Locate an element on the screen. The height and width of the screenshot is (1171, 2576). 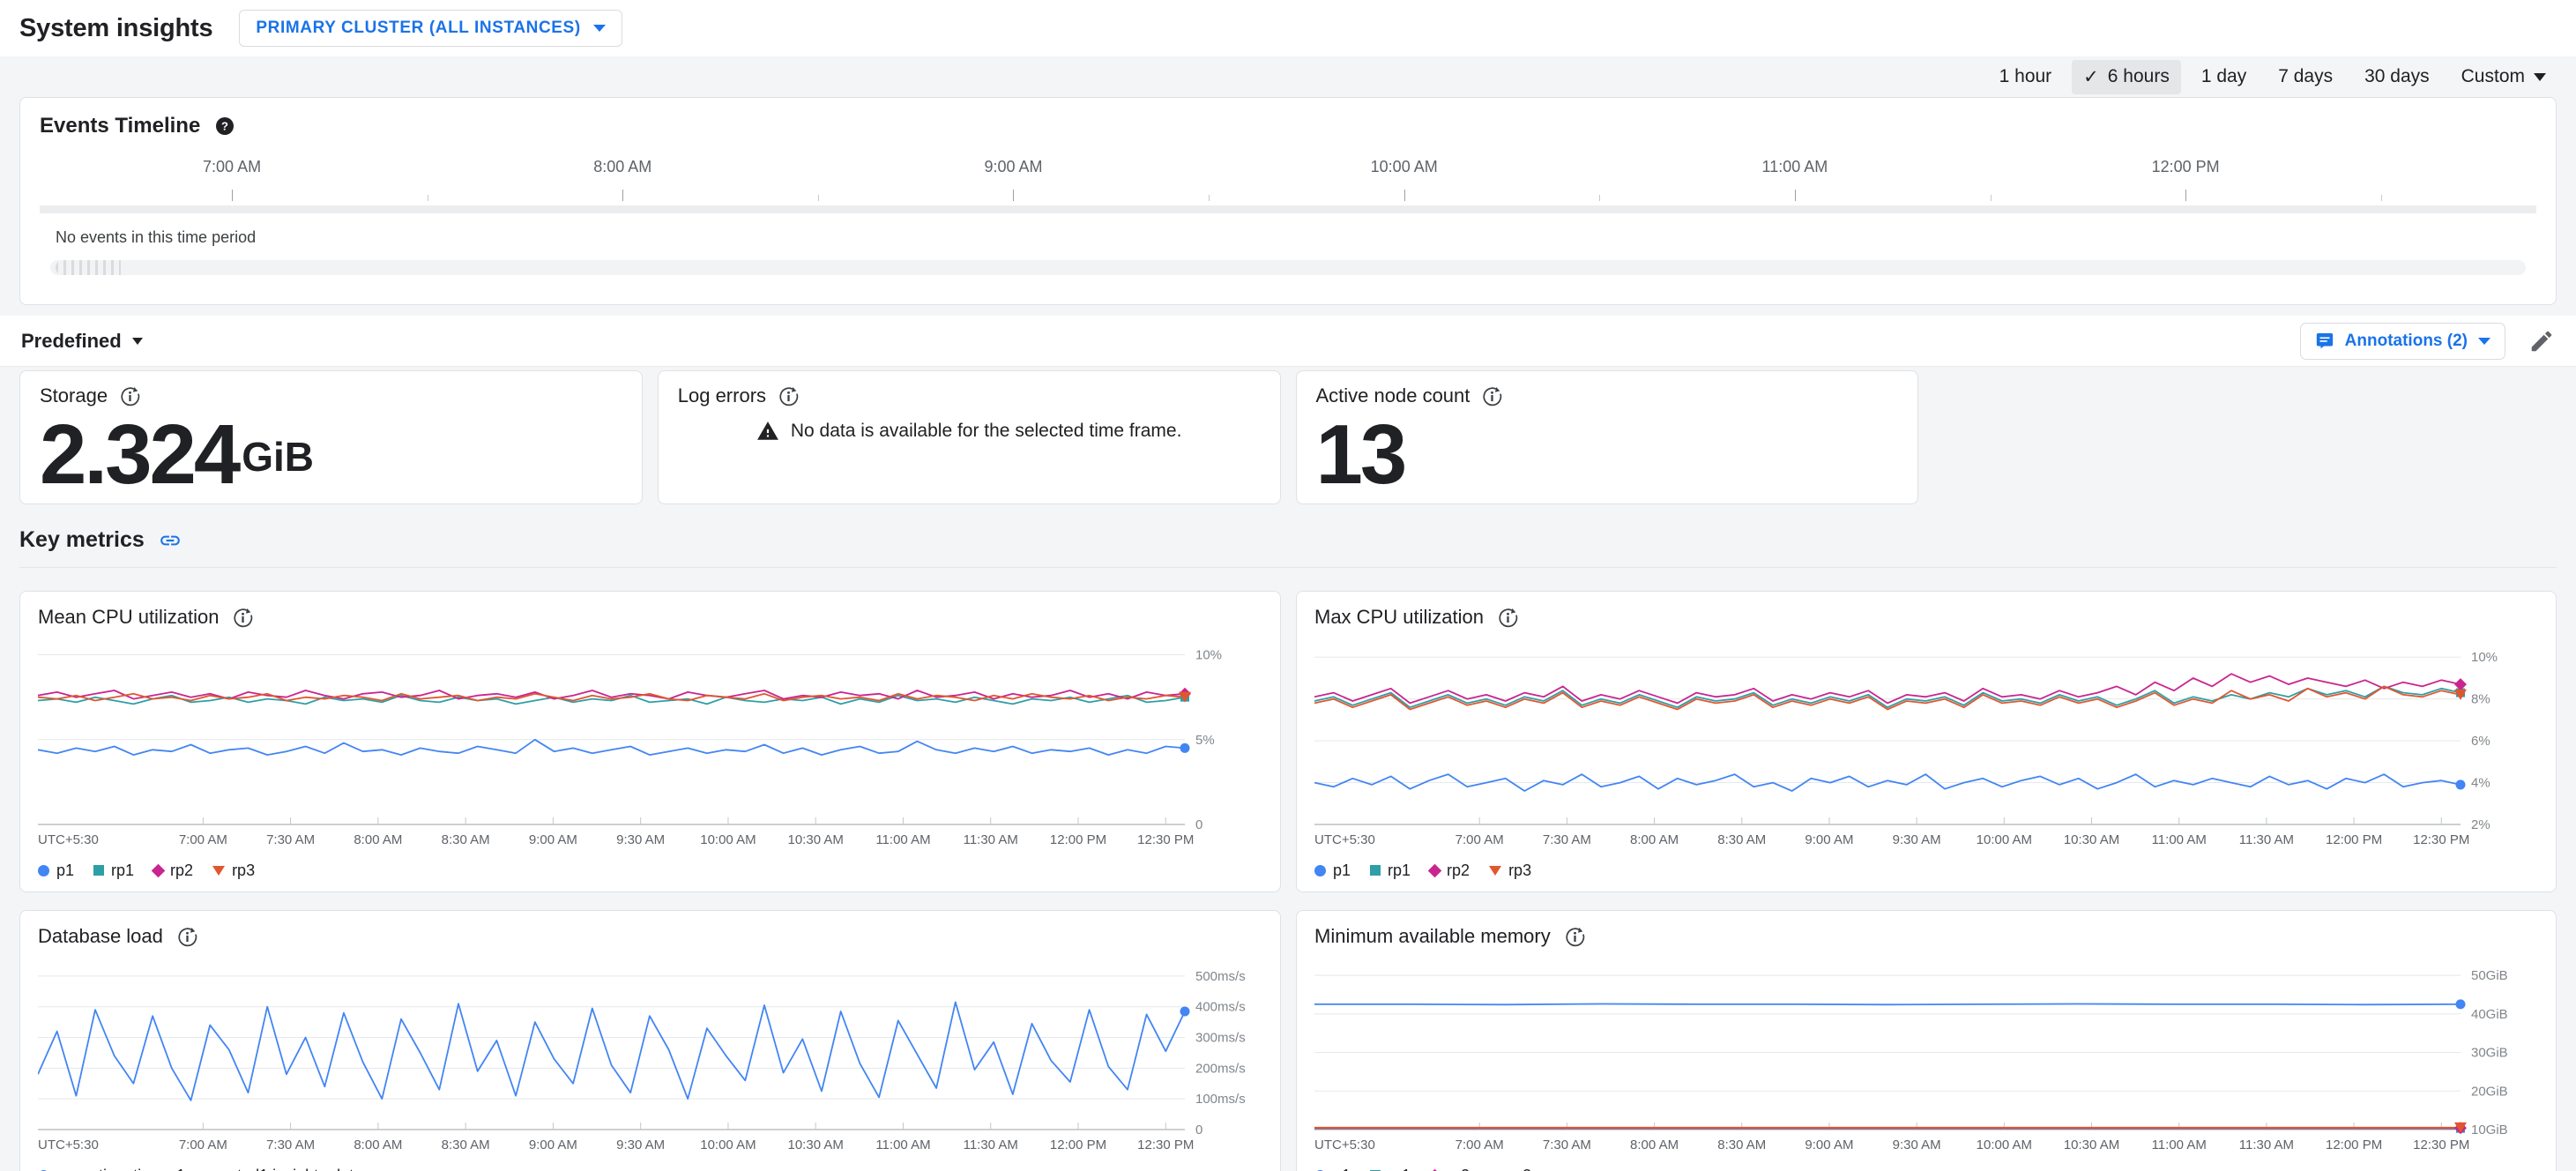
timeline-hour-label: 8:00 AM is located at coordinates (622, 166).